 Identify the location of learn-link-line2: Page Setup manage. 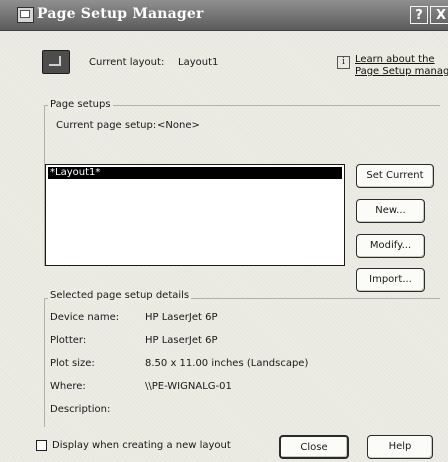
(401, 71).